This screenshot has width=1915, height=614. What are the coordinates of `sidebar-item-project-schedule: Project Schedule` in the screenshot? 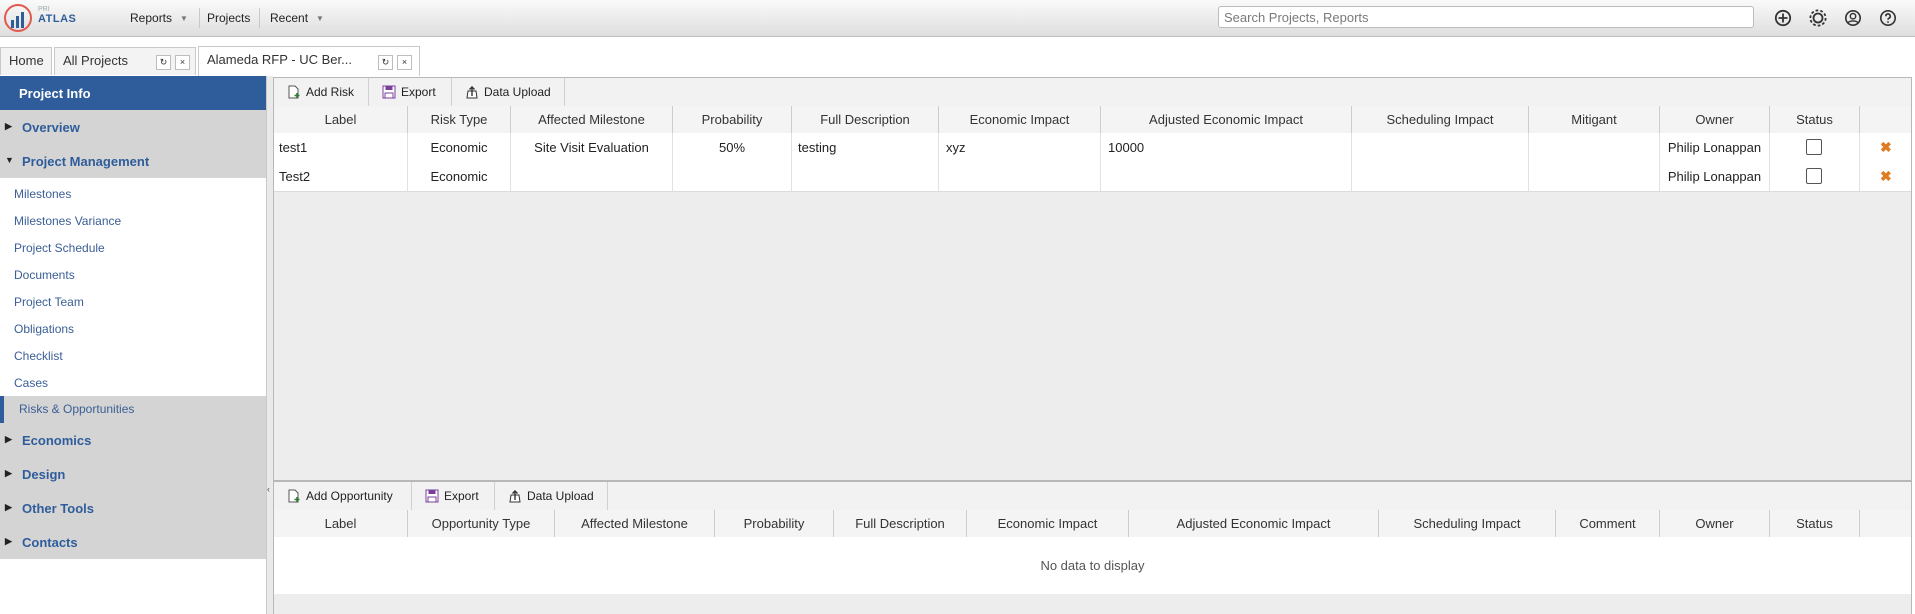 It's located at (59, 248).